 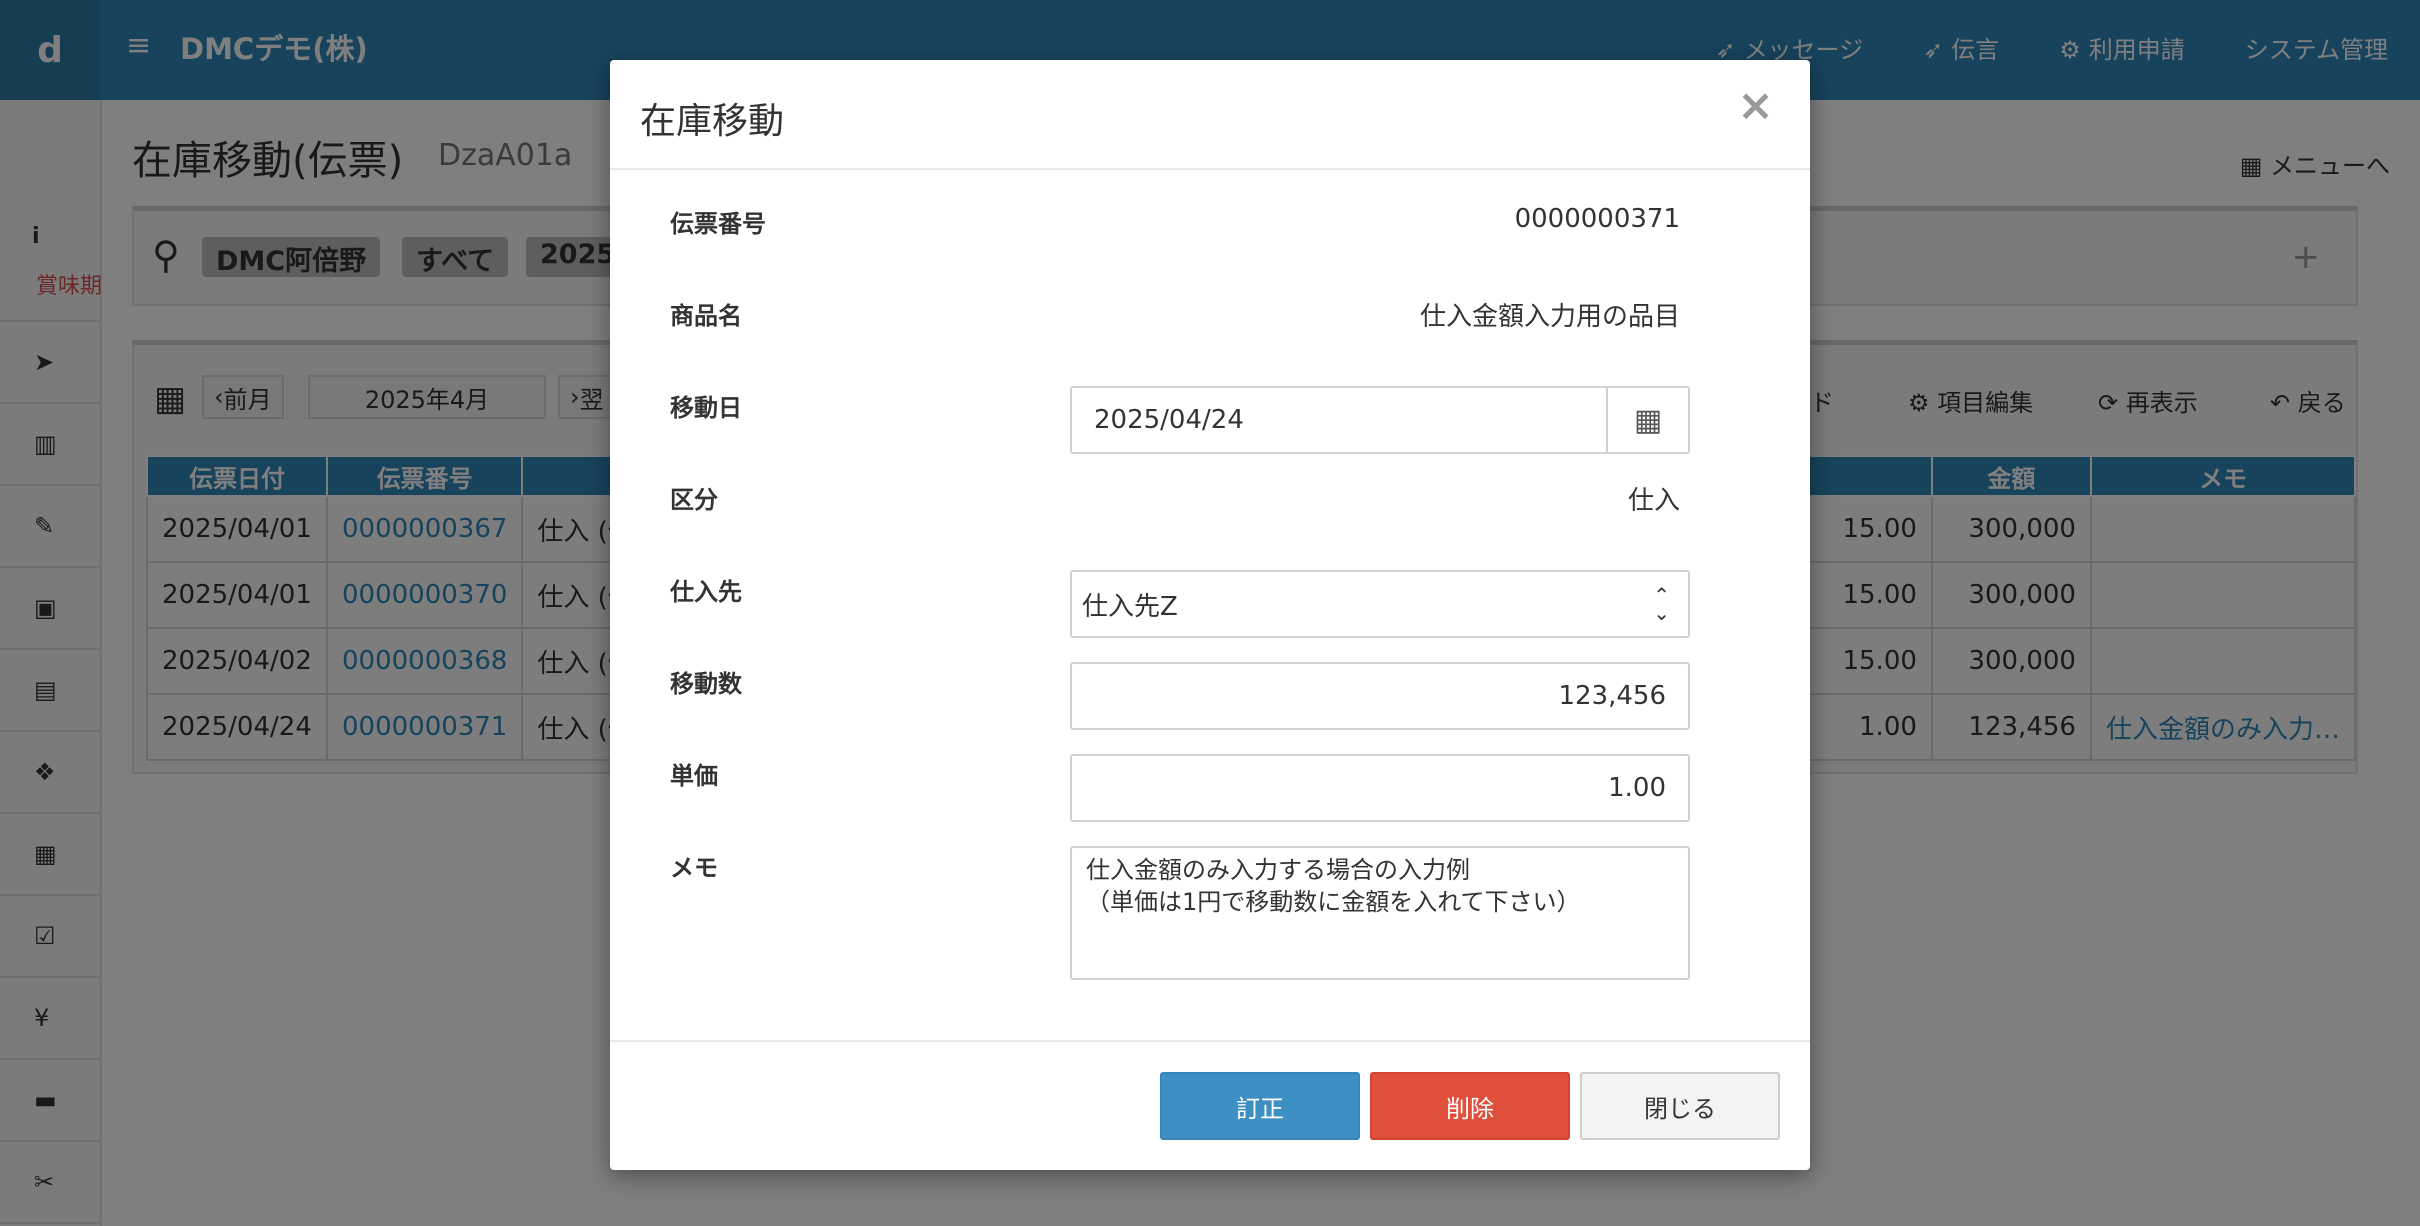 What do you see at coordinates (718, 224) in the screenshot?
I see `label-slip-no: 伝票番号` at bounding box center [718, 224].